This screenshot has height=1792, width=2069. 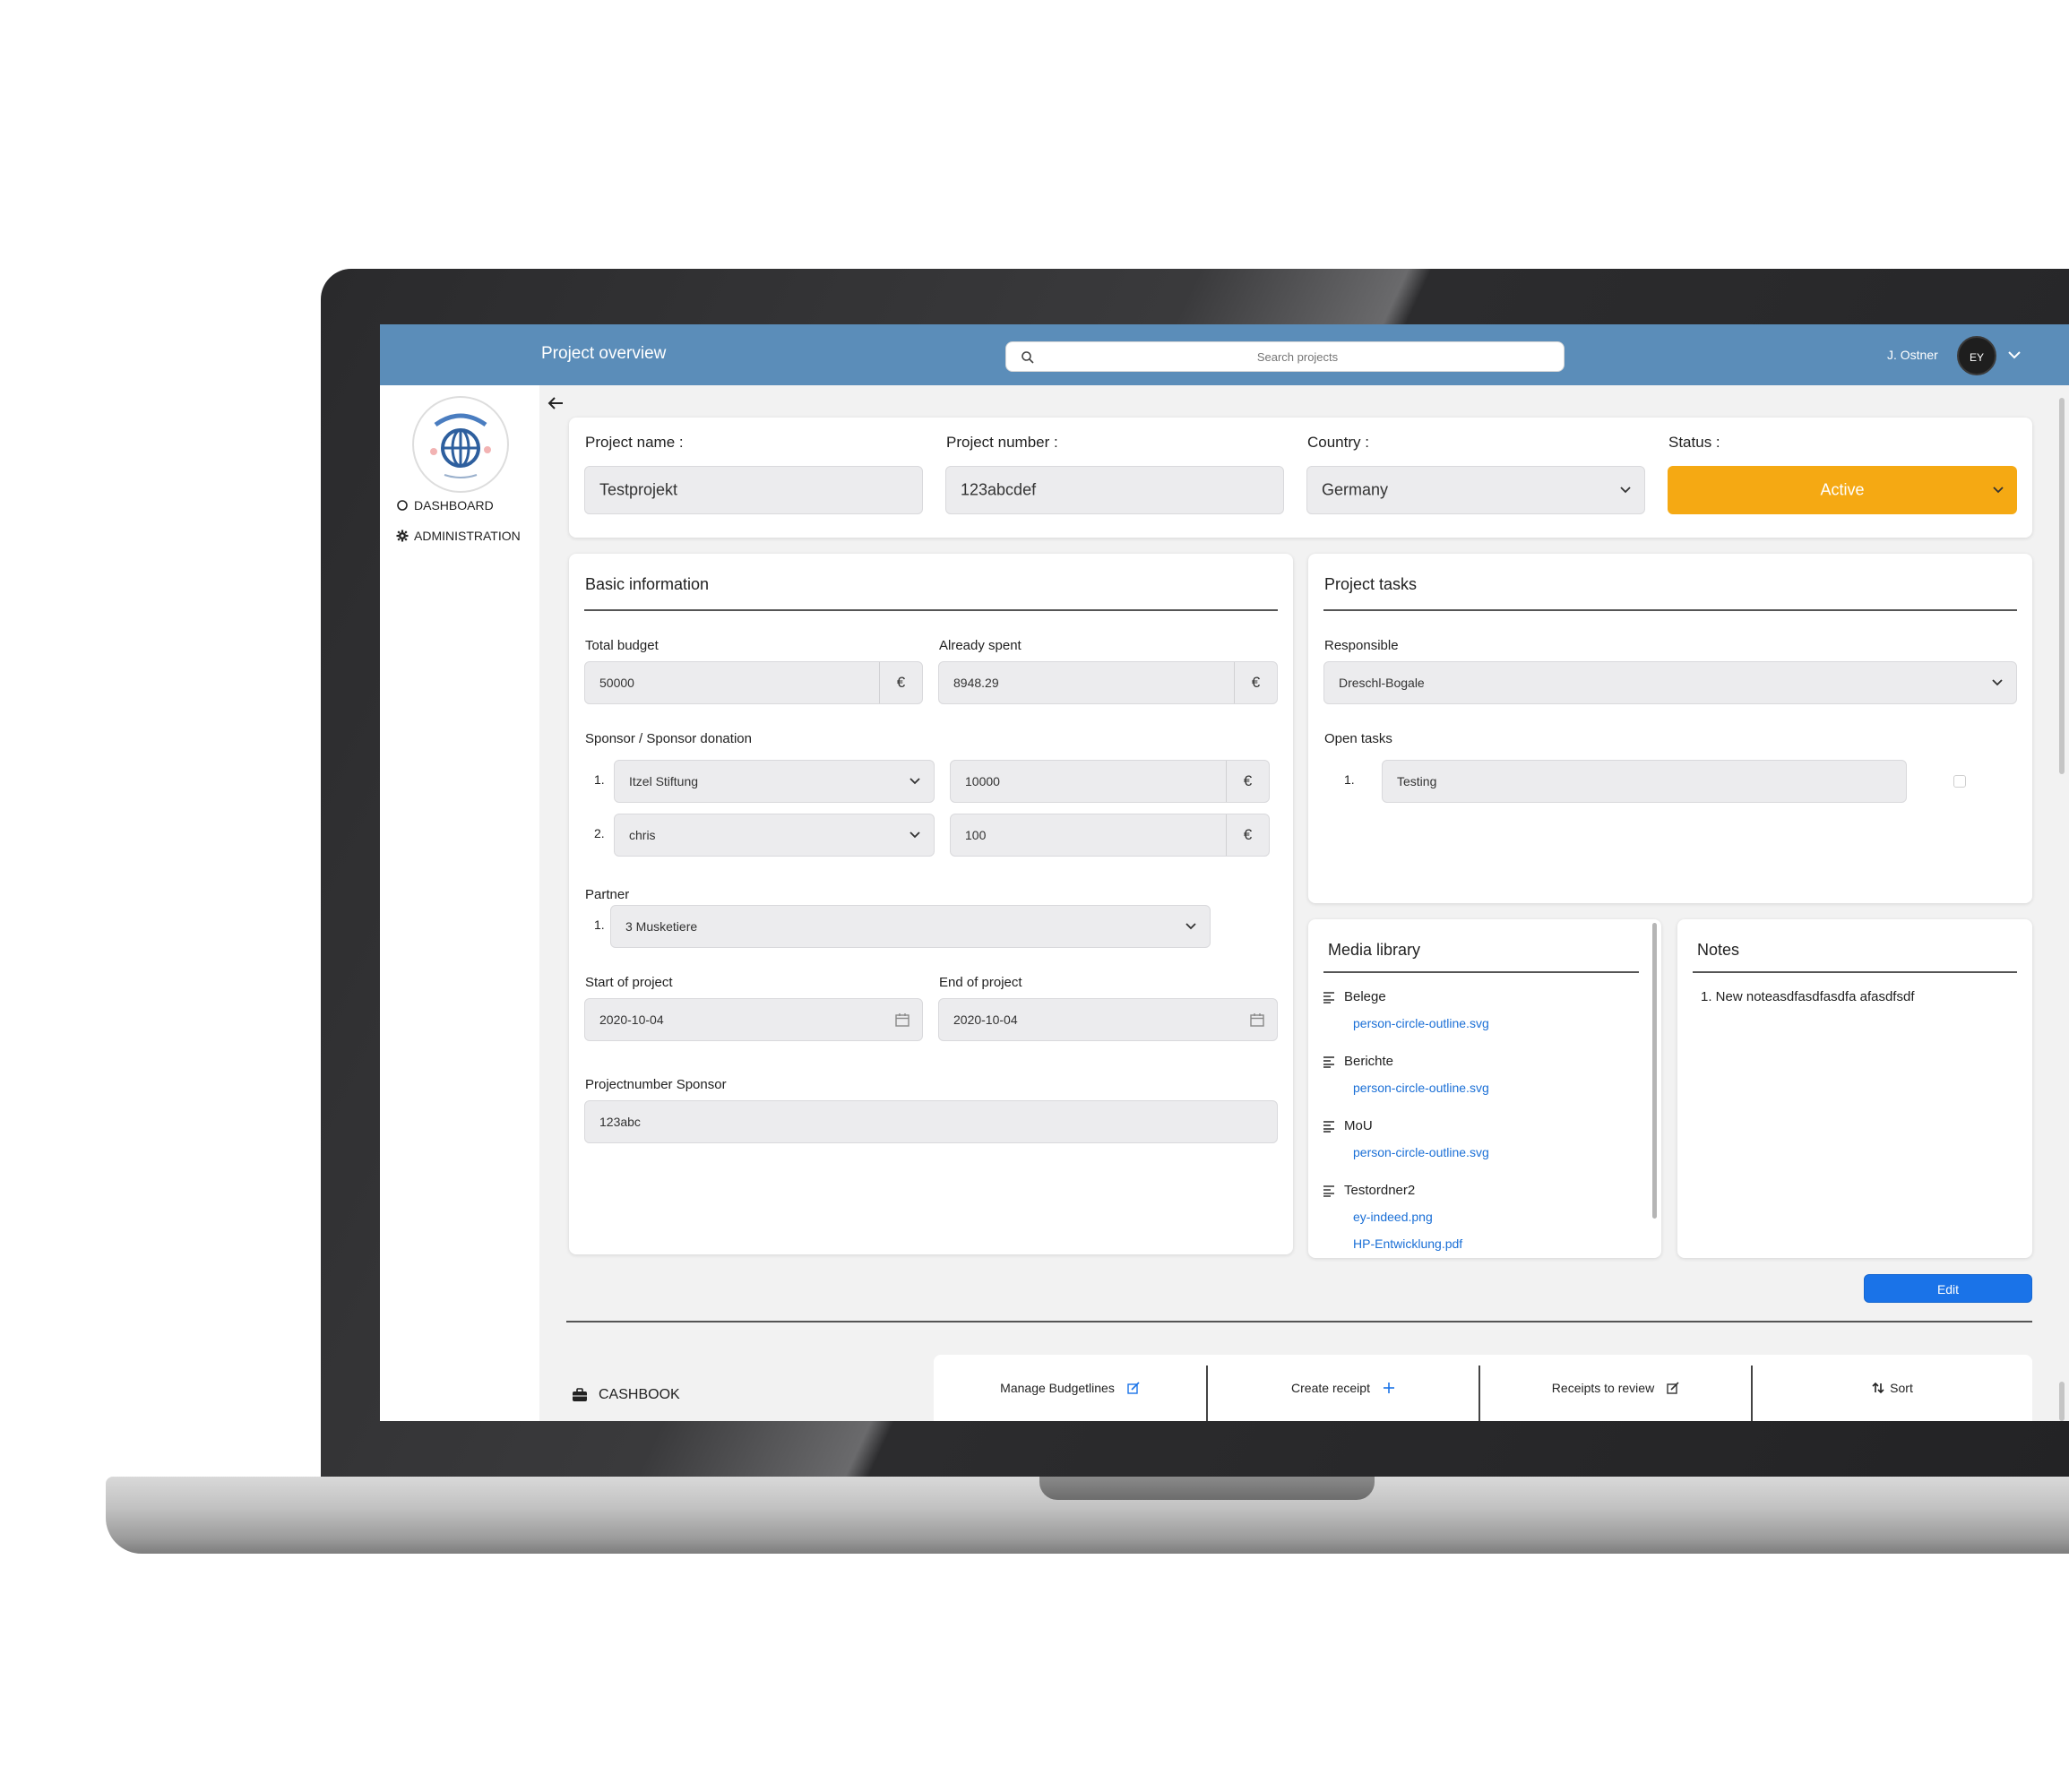 I want to click on create-receipt-button: Create receipt, so click(x=1343, y=1388).